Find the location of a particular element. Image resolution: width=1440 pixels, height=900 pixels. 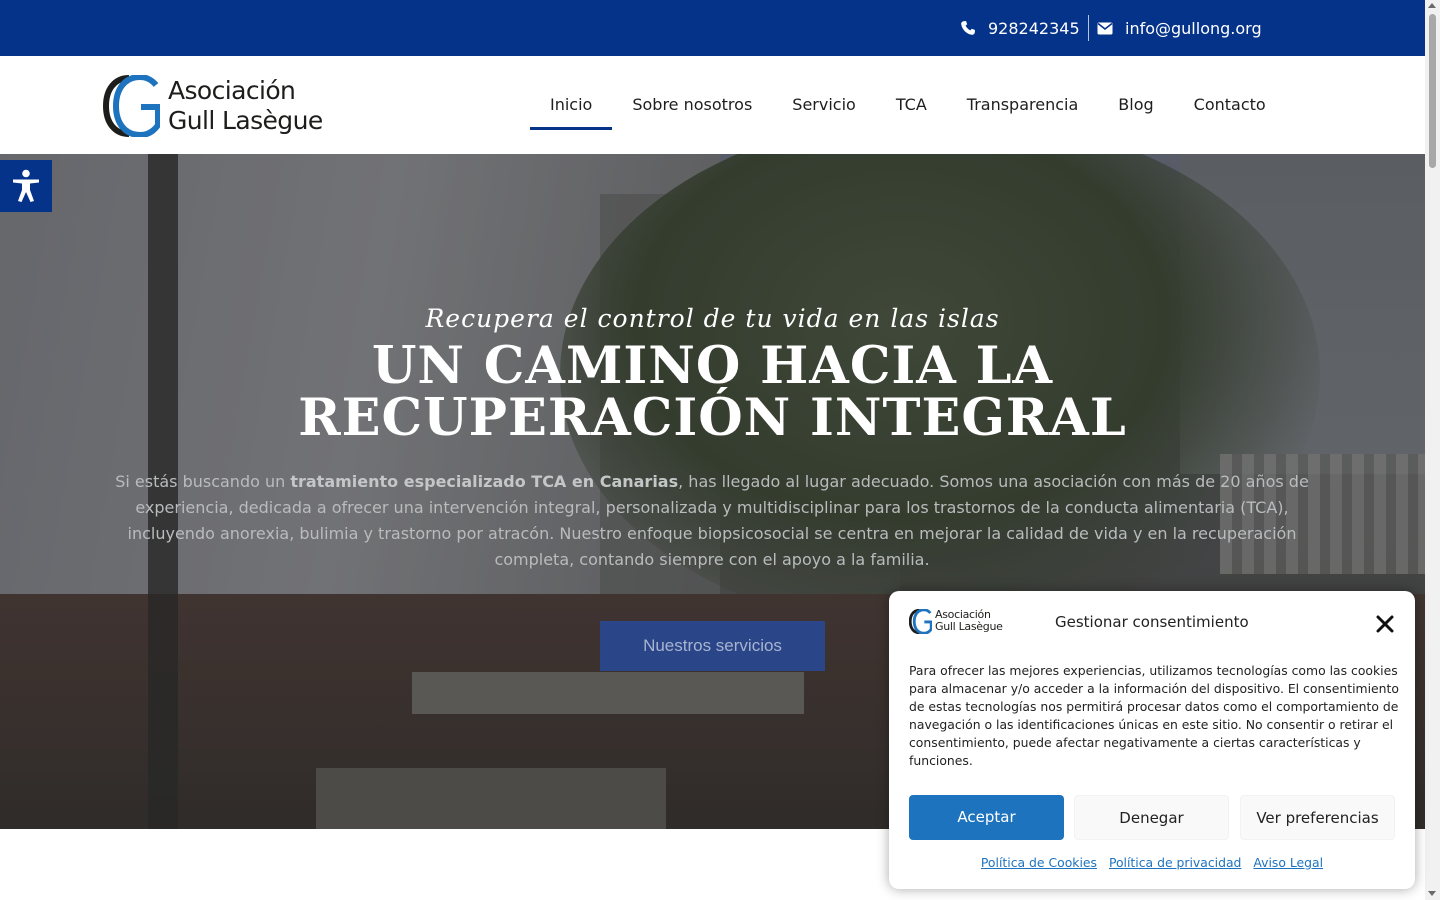

site-logo: Asociación Gull Lasègue is located at coordinates (227, 106).